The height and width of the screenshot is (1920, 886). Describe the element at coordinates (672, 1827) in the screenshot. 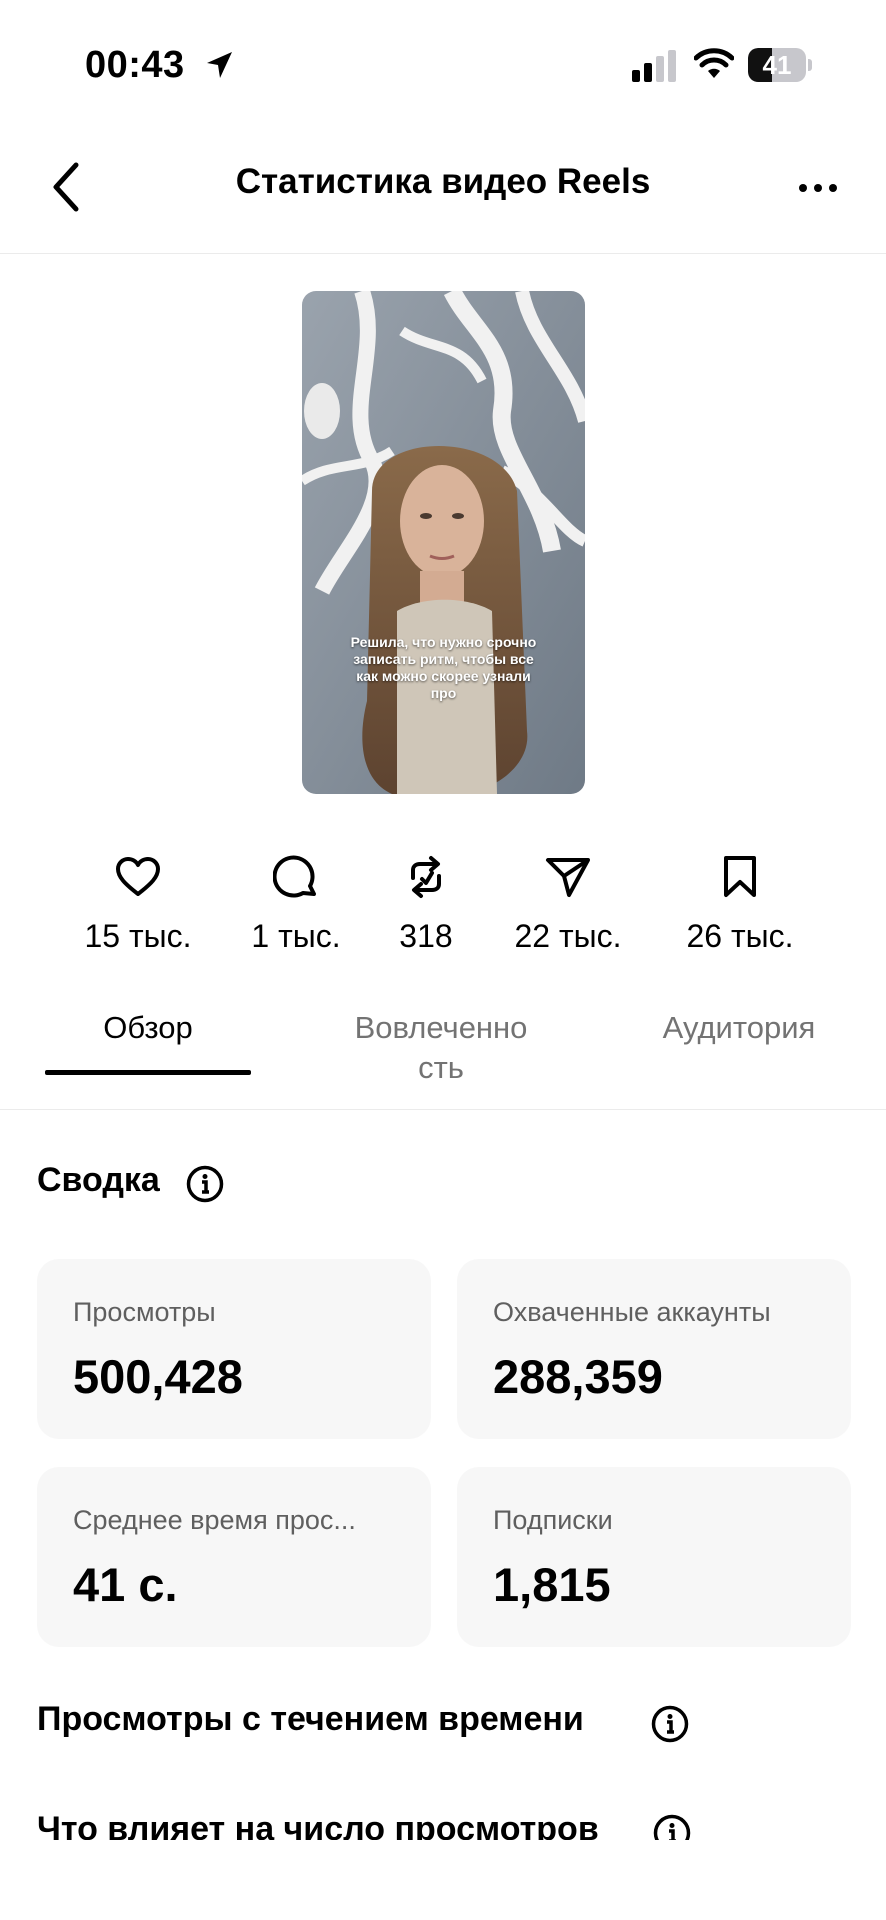

I see `views-factors-info-icon` at that location.